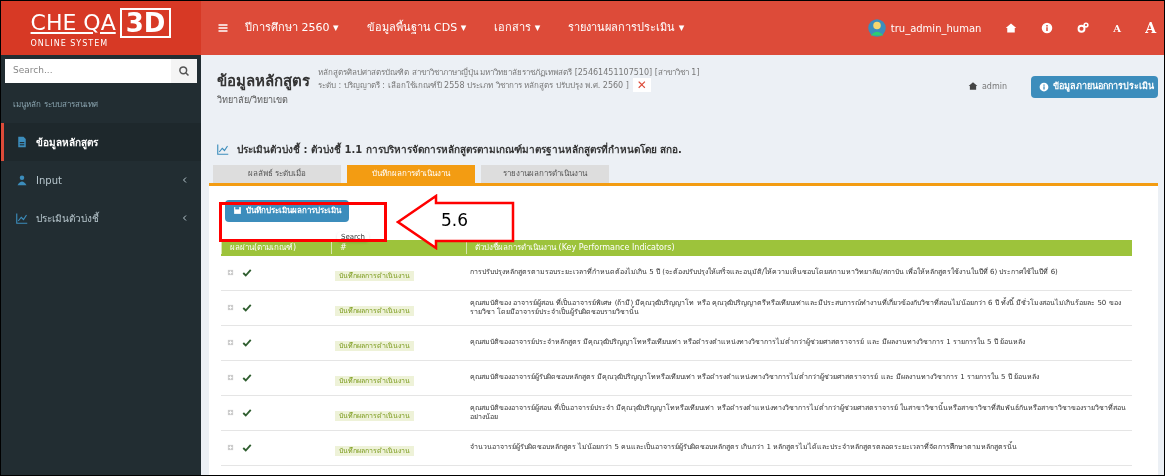 The height and width of the screenshot is (476, 1173). I want to click on sidebar-item: ประเมินตัวบ่งชี้, so click(101, 218).